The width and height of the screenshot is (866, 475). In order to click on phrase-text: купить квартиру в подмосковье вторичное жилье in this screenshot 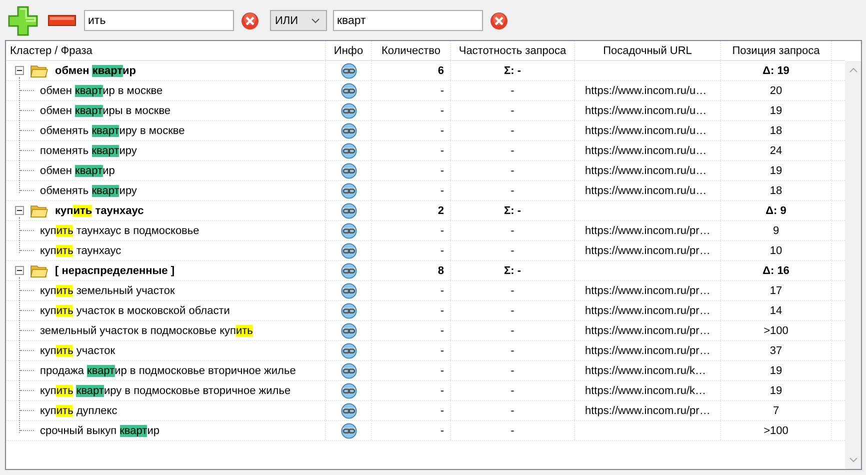, I will do `click(165, 391)`.